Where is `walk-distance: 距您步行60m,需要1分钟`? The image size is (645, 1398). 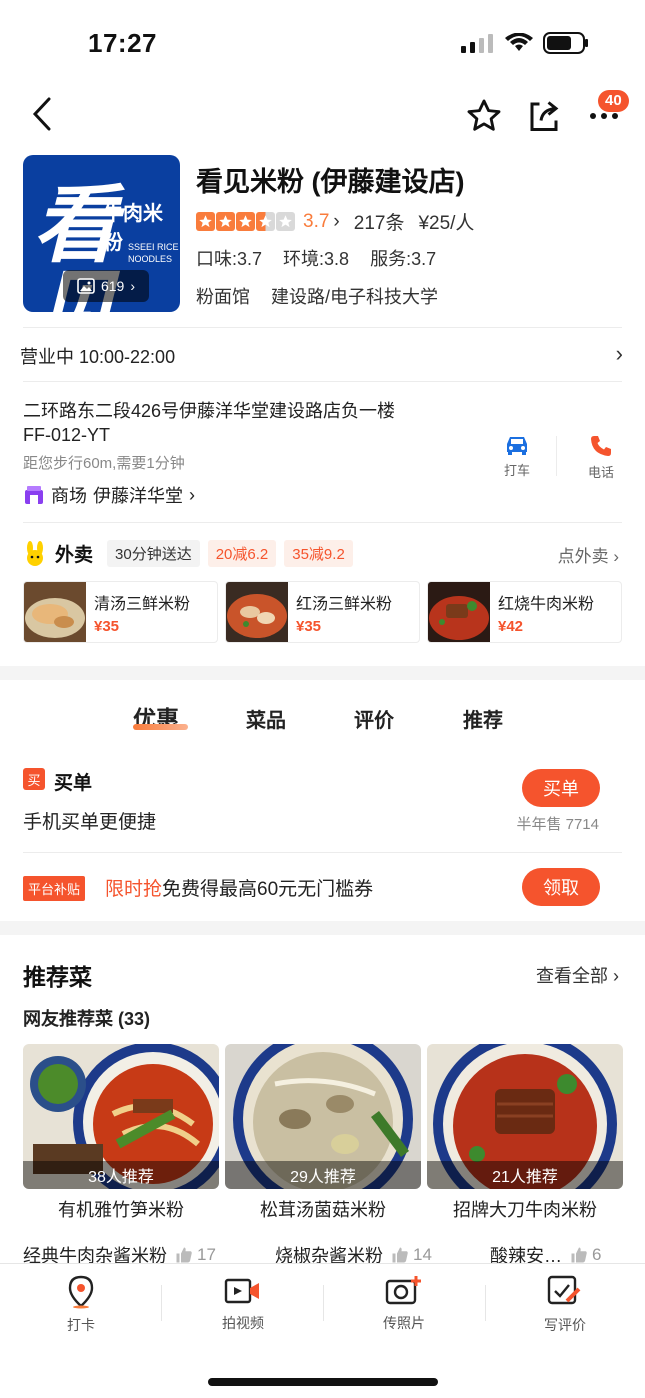 walk-distance: 距您步行60m,需要1分钟 is located at coordinates (104, 463).